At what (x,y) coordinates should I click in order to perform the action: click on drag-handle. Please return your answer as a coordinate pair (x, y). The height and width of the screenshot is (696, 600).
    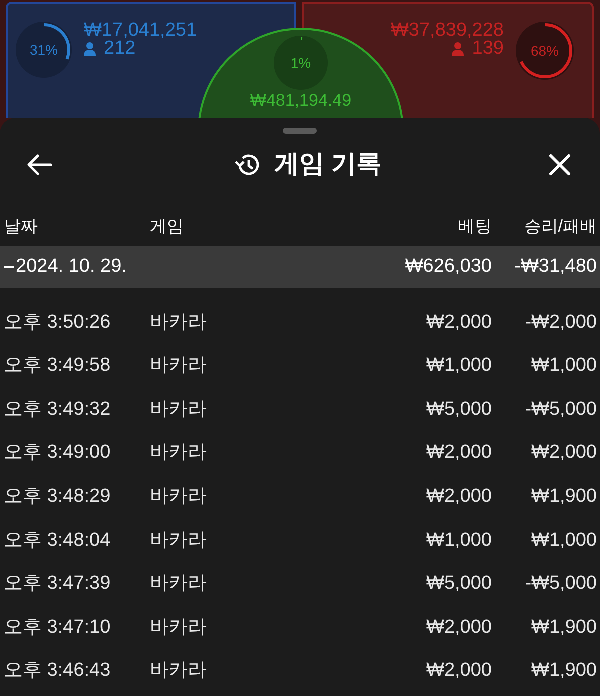
    Looking at the image, I should click on (300, 131).